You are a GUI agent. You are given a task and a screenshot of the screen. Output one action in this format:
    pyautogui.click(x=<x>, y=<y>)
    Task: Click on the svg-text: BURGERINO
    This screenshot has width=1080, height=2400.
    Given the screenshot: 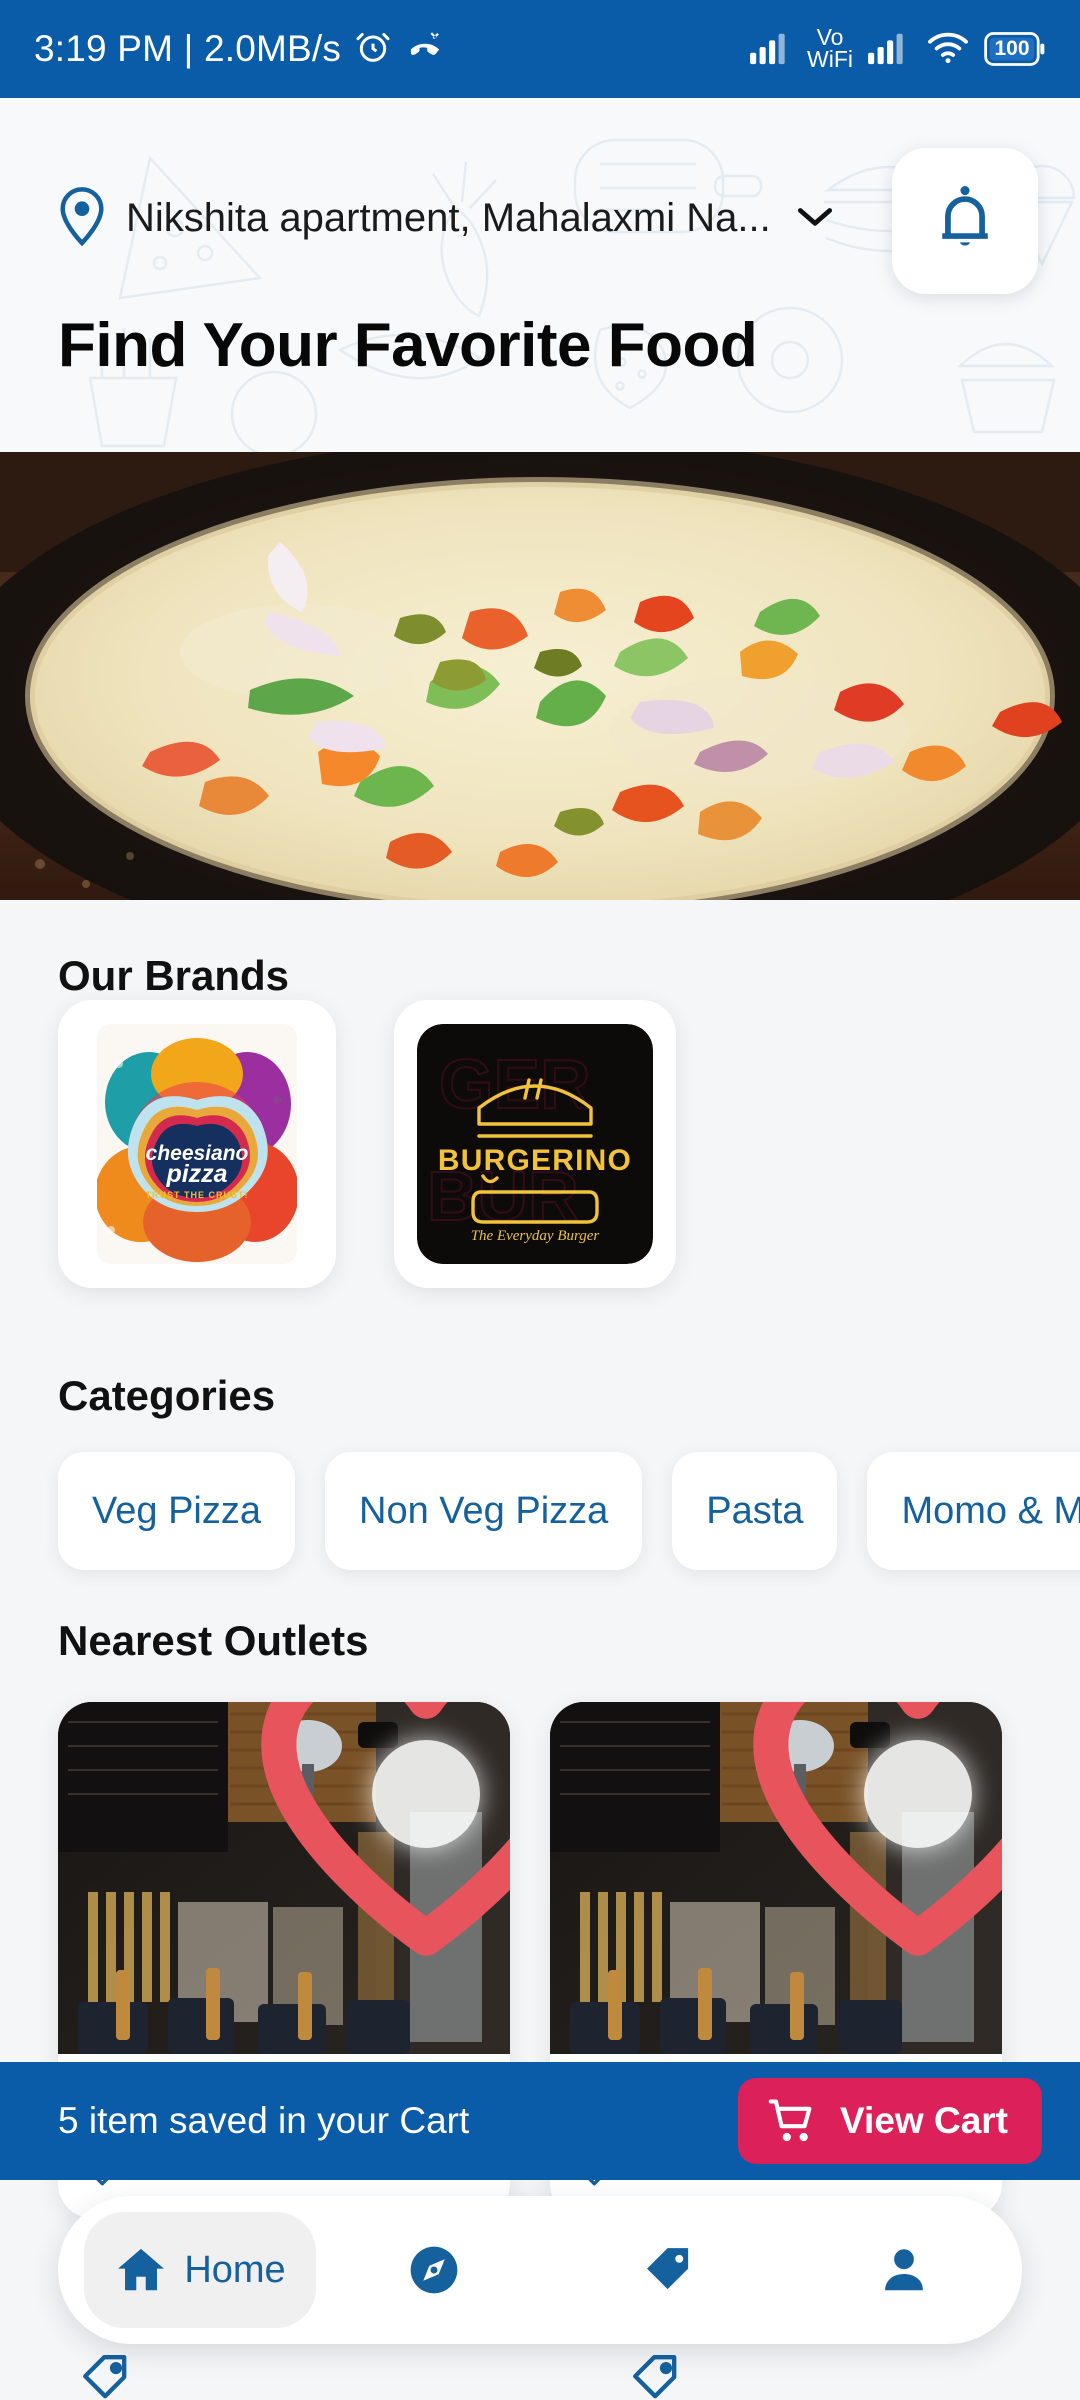 What is the action you would take?
    pyautogui.click(x=535, y=1160)
    